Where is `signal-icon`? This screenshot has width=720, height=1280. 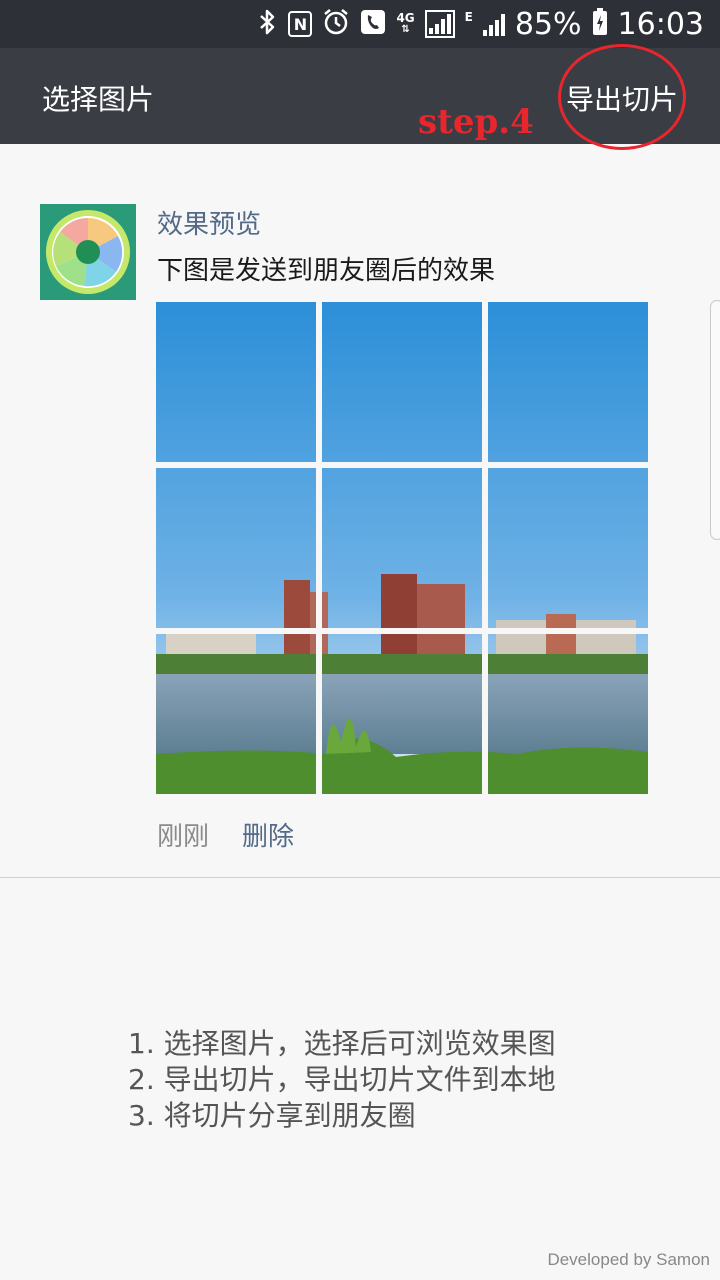
signal-icon is located at coordinates (439, 24).